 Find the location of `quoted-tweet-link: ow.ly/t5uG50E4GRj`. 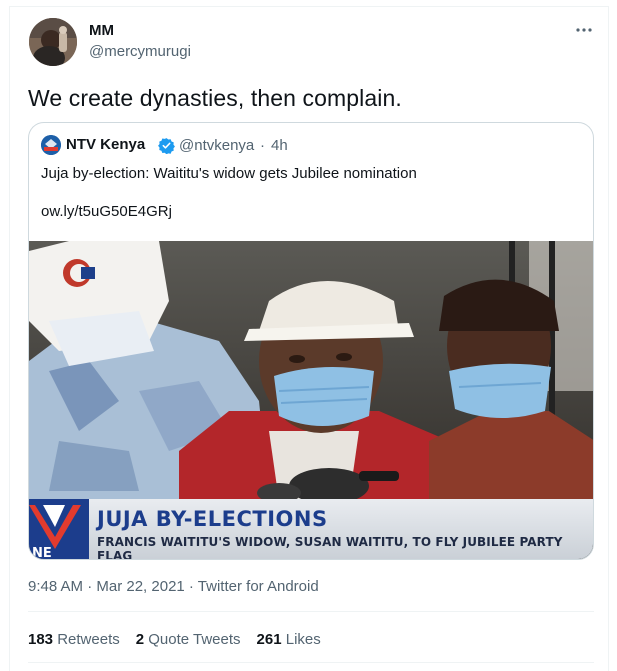

quoted-tweet-link: ow.ly/t5uG50E4GRj is located at coordinates (106, 211).